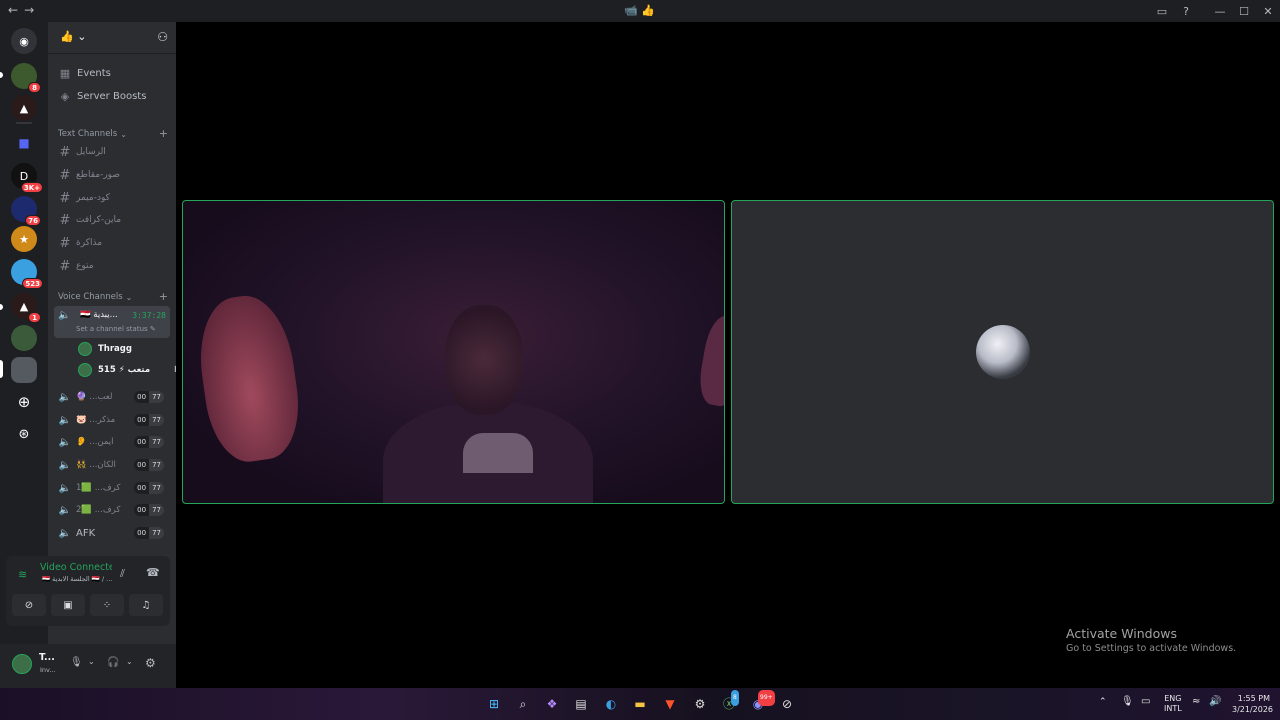  Describe the element at coordinates (86, 533) in the screenshot. I see `channel-name: AFK` at that location.